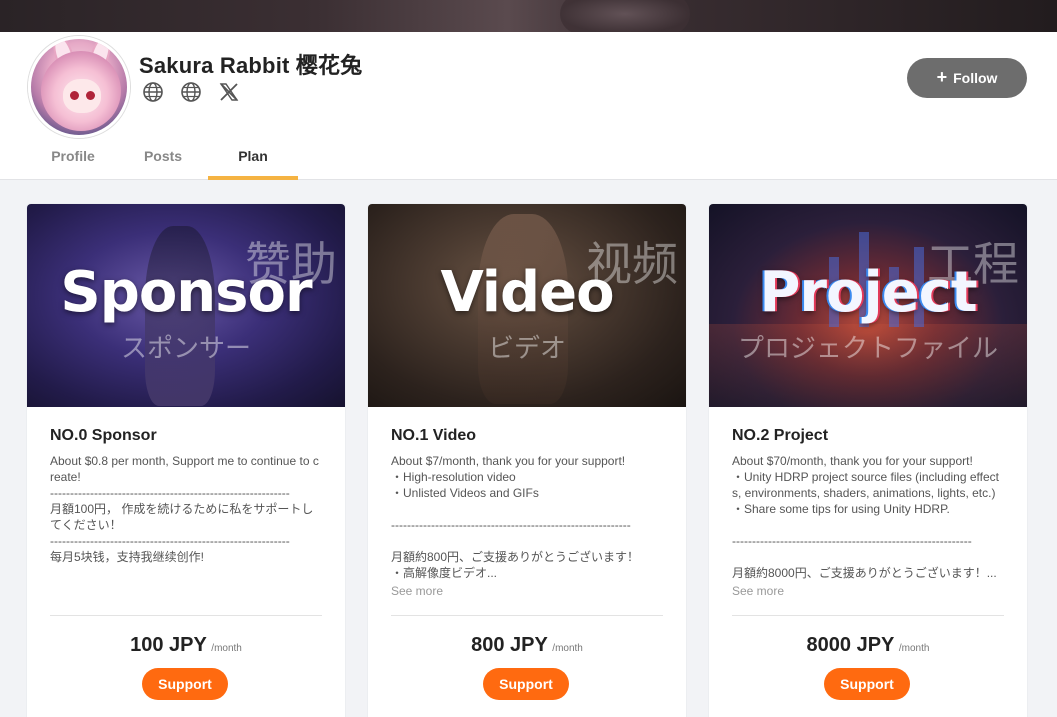  Describe the element at coordinates (528, 16) in the screenshot. I see `cover-image` at that location.